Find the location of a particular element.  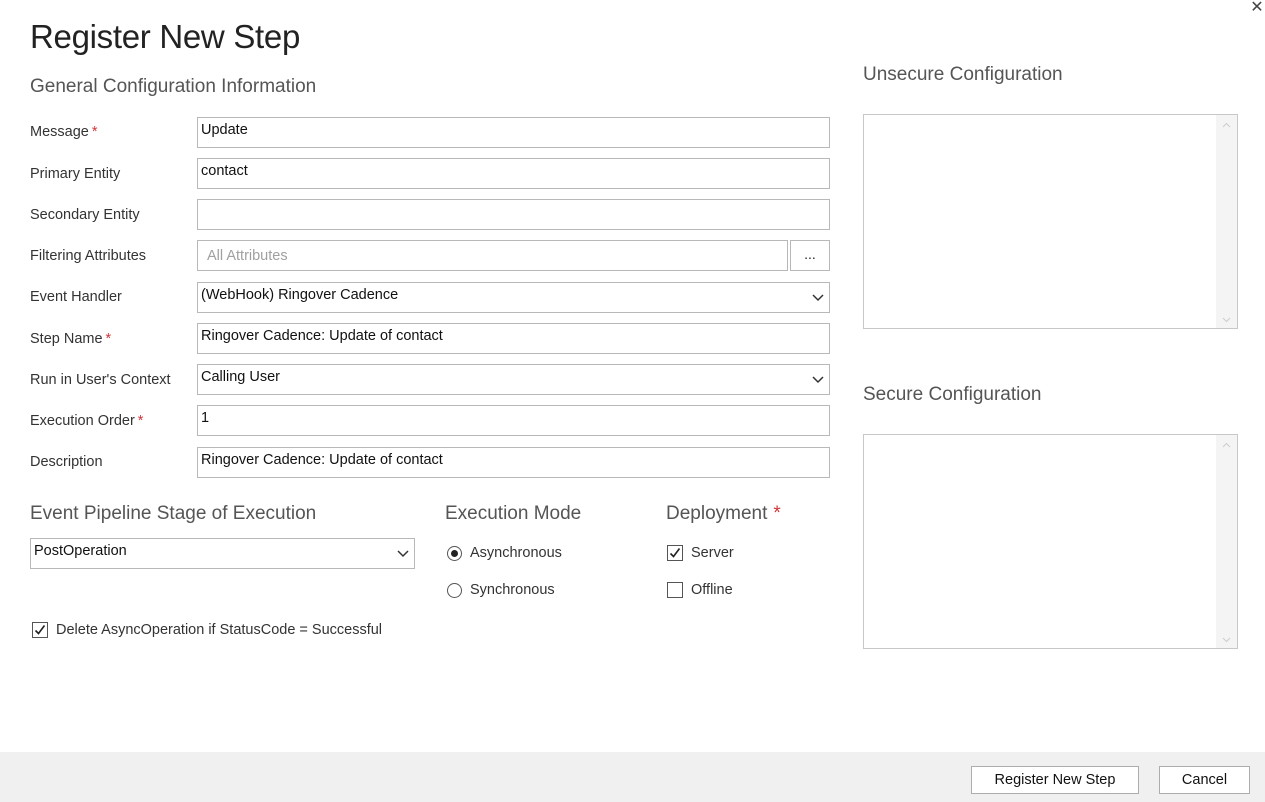

primary-entity-label: Primary Entity is located at coordinates (75, 174).